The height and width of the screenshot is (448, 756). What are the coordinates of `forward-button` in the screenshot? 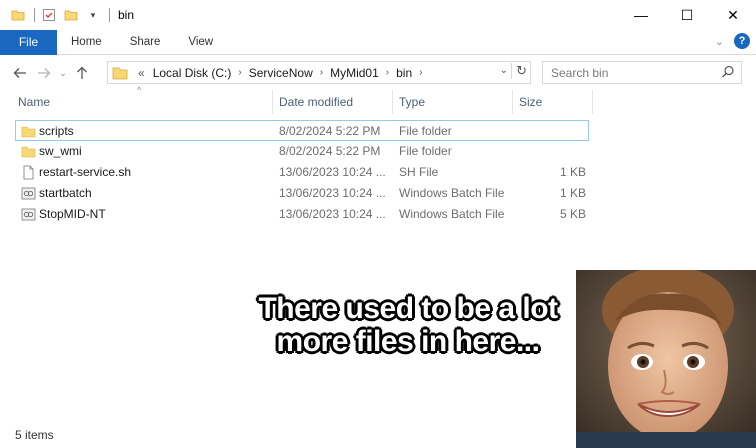 It's located at (44, 73).